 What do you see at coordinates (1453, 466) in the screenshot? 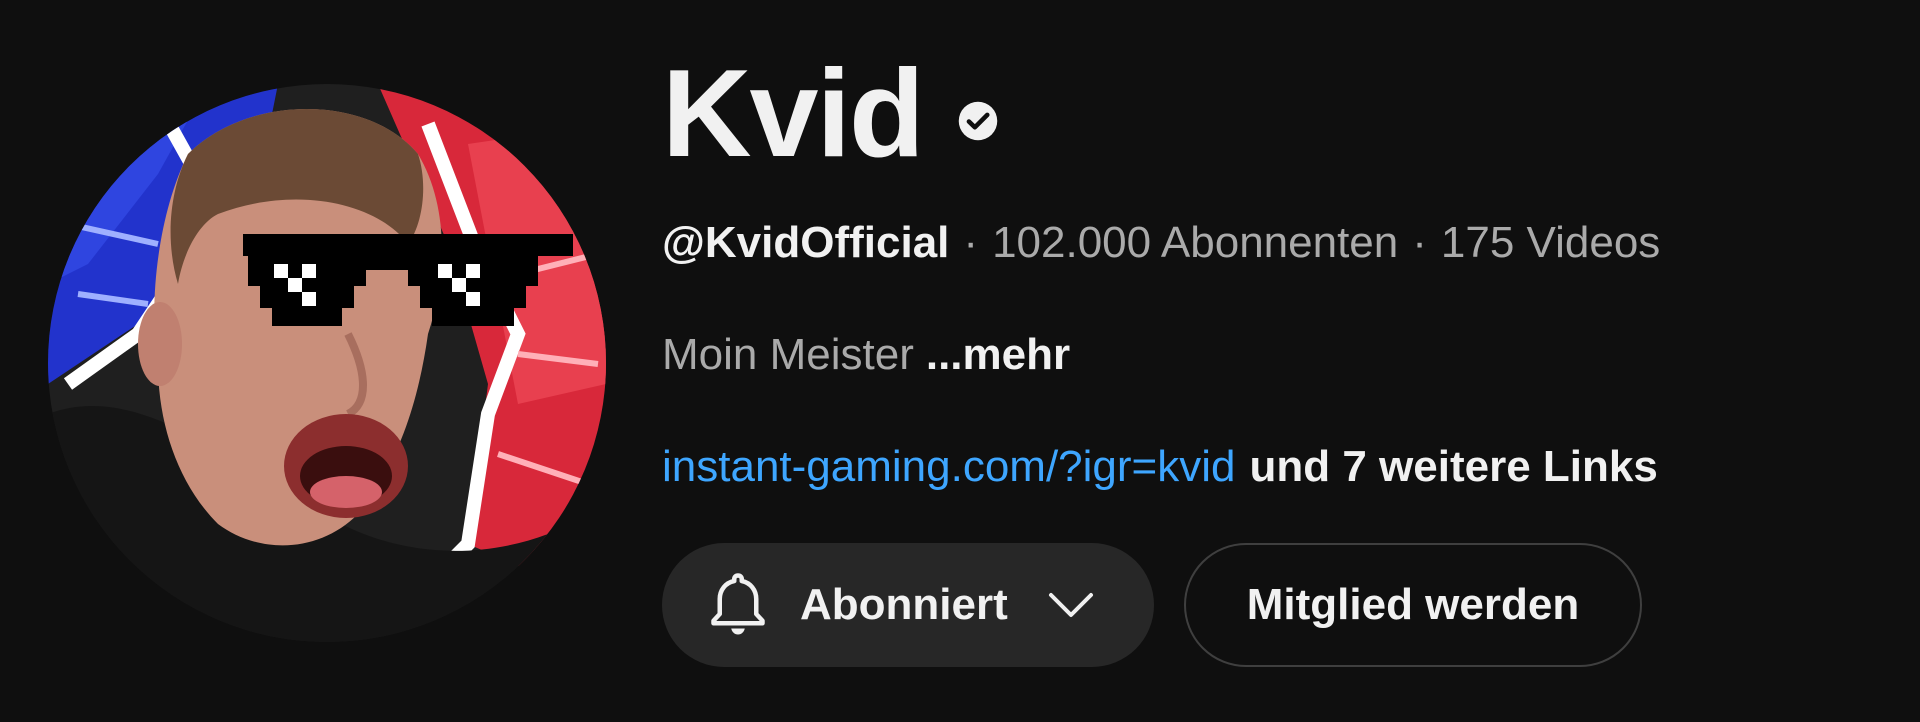
I see `more-links-link: und 7 weitere Links` at bounding box center [1453, 466].